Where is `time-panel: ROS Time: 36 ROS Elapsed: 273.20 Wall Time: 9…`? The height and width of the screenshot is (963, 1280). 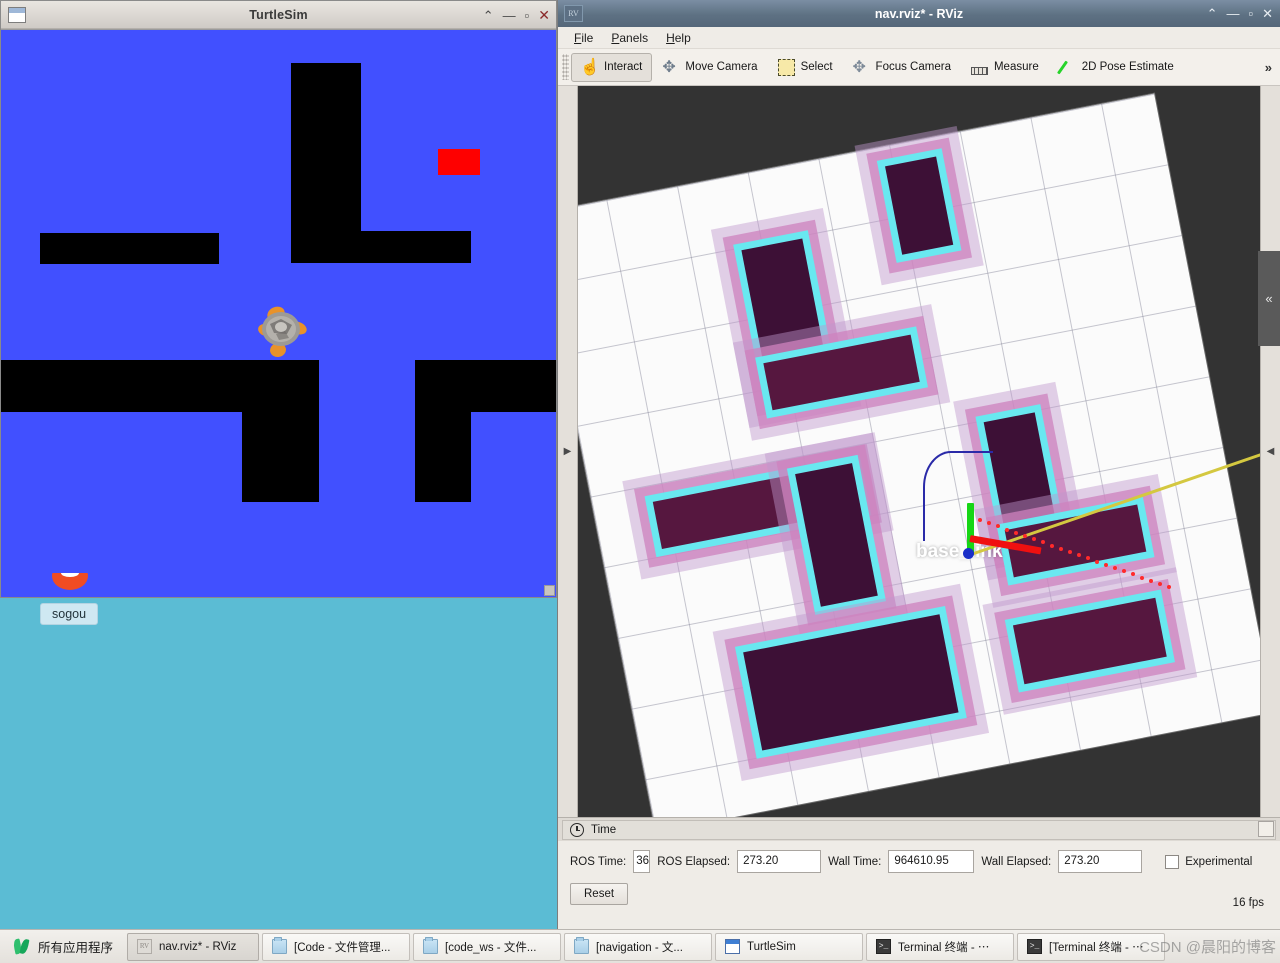 time-panel: ROS Time: 36 ROS Elapsed: 273.20 Wall Time: 9… is located at coordinates (919, 880).